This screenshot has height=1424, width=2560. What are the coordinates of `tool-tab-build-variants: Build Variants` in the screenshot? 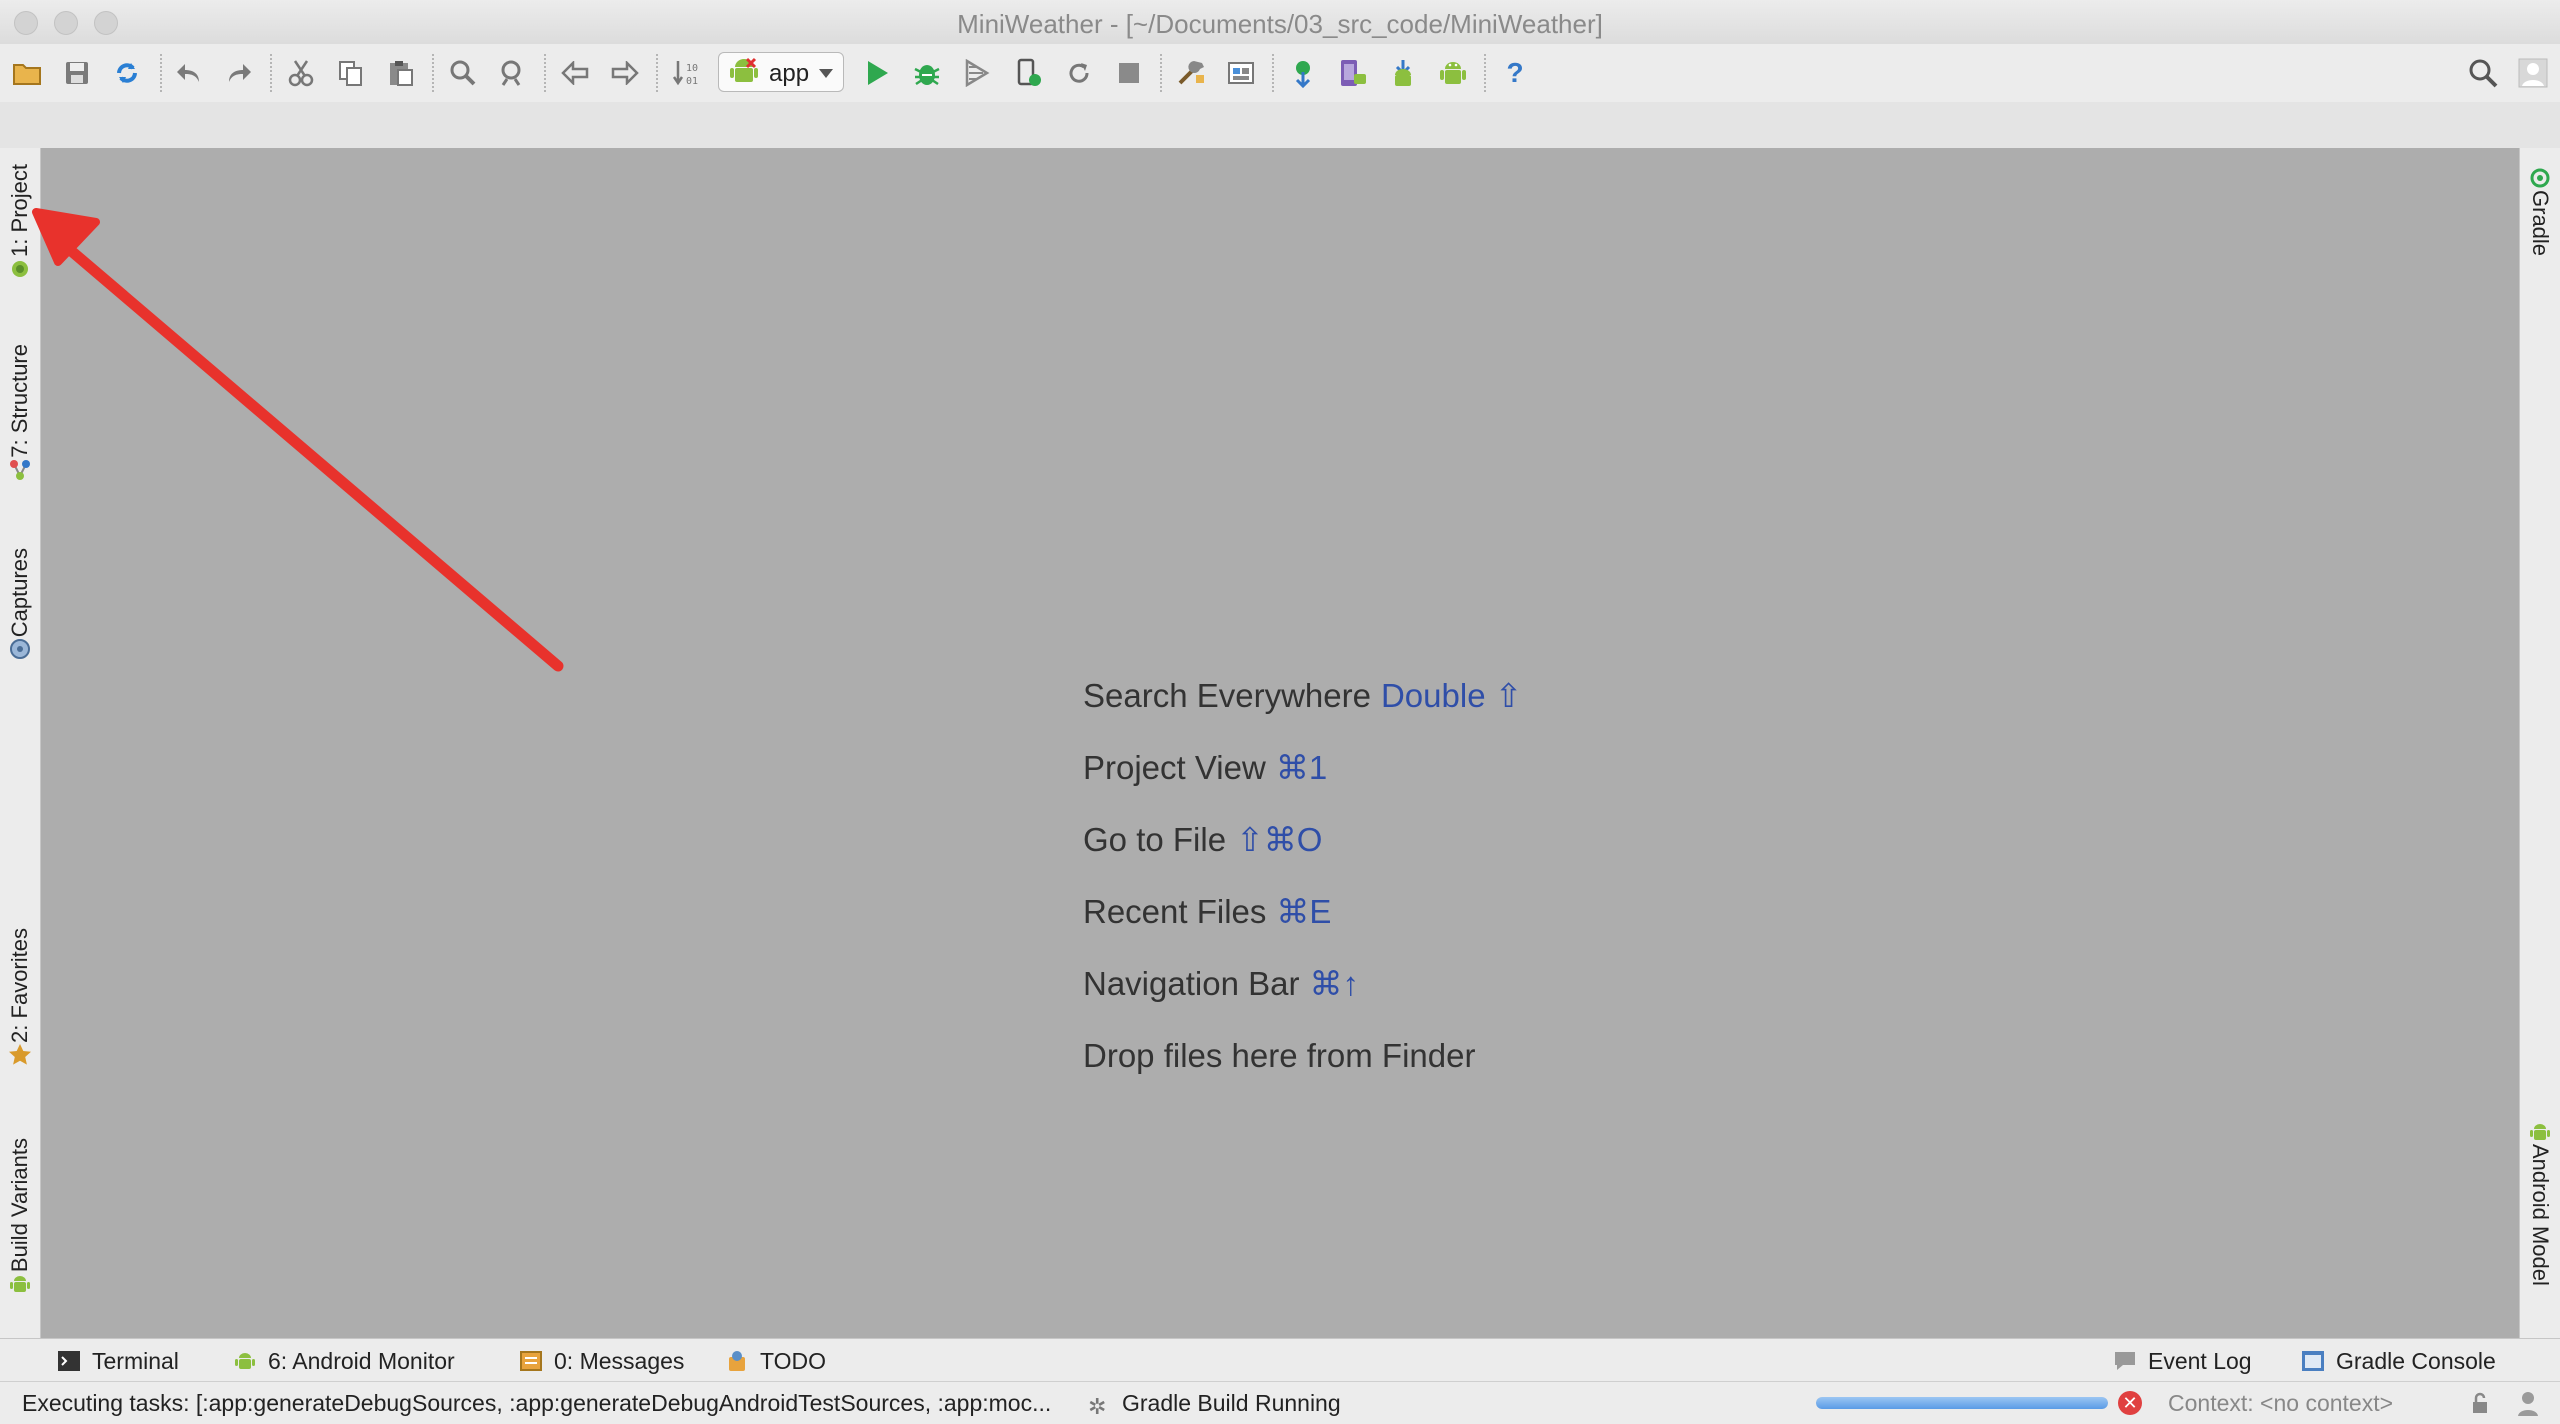 It's located at (20, 1217).